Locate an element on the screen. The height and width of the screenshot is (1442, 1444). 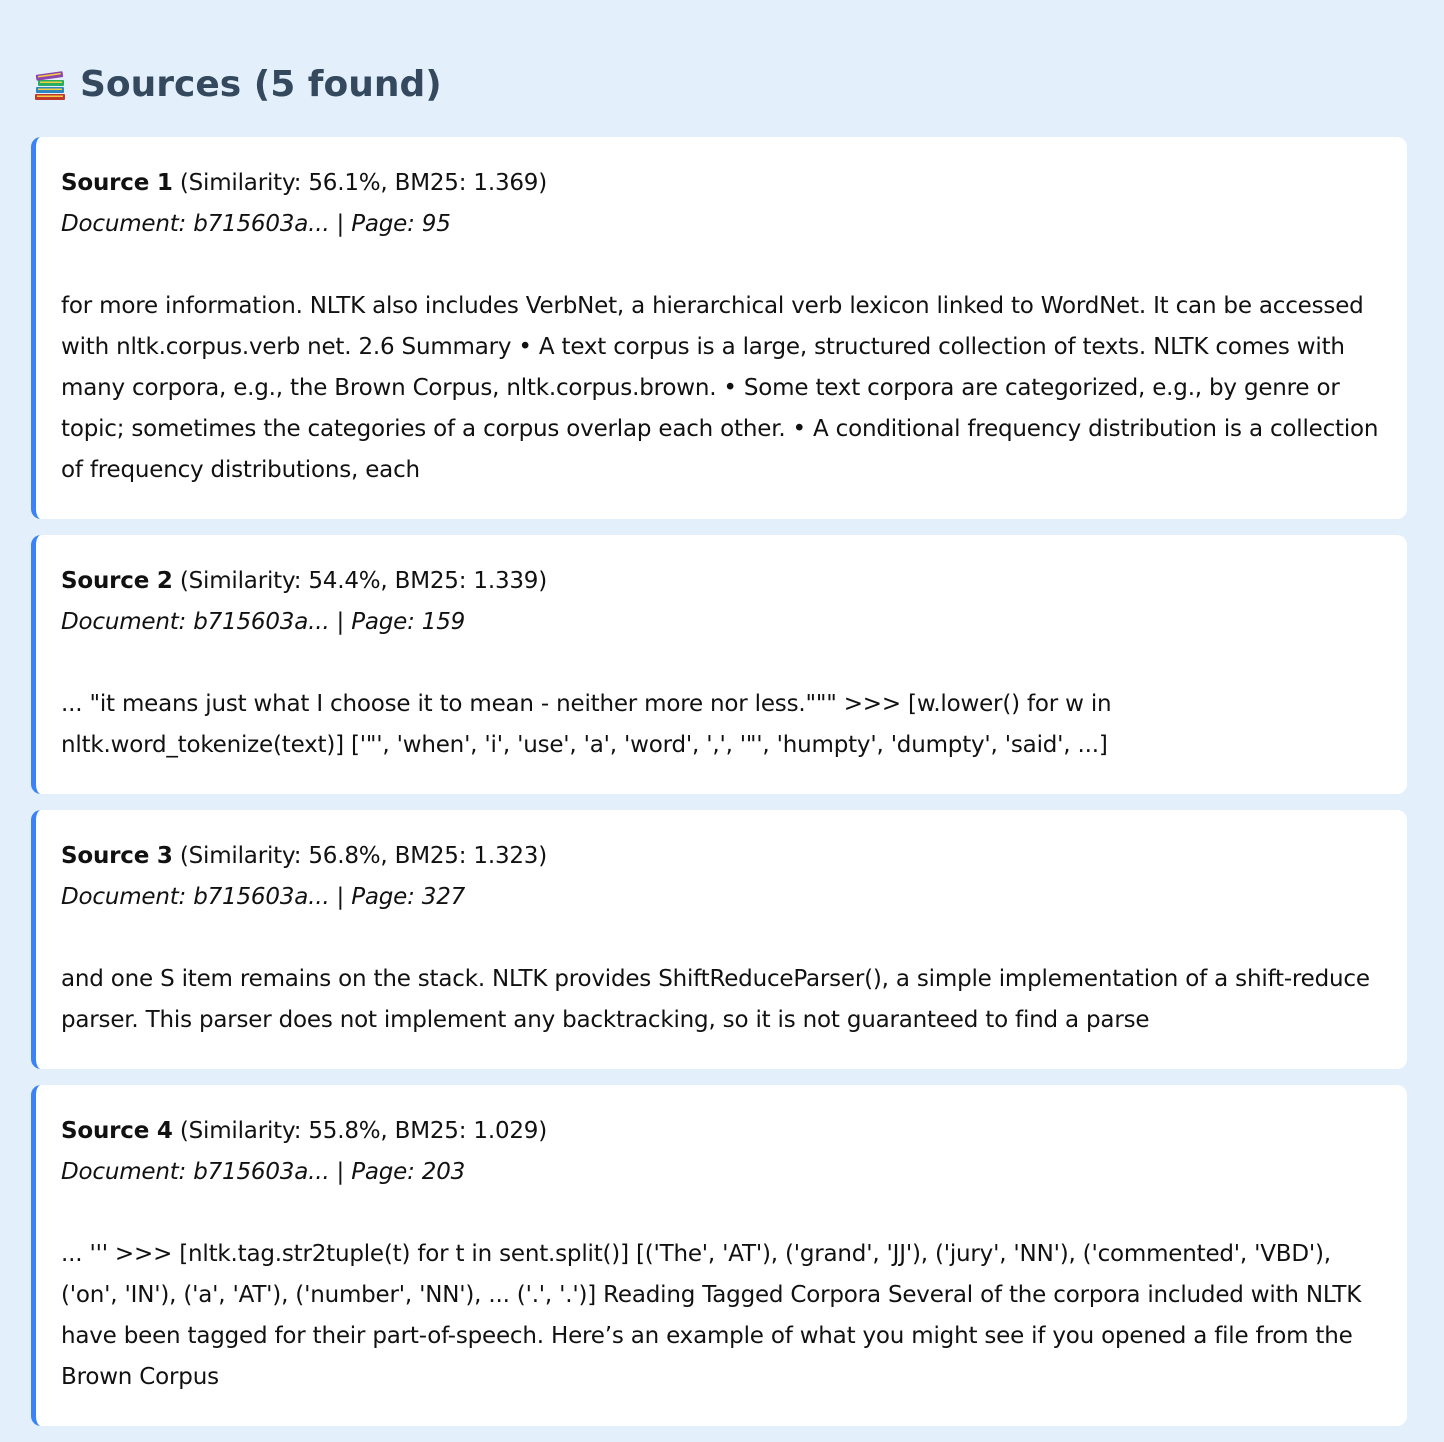
books-icon is located at coordinates (50, 84).